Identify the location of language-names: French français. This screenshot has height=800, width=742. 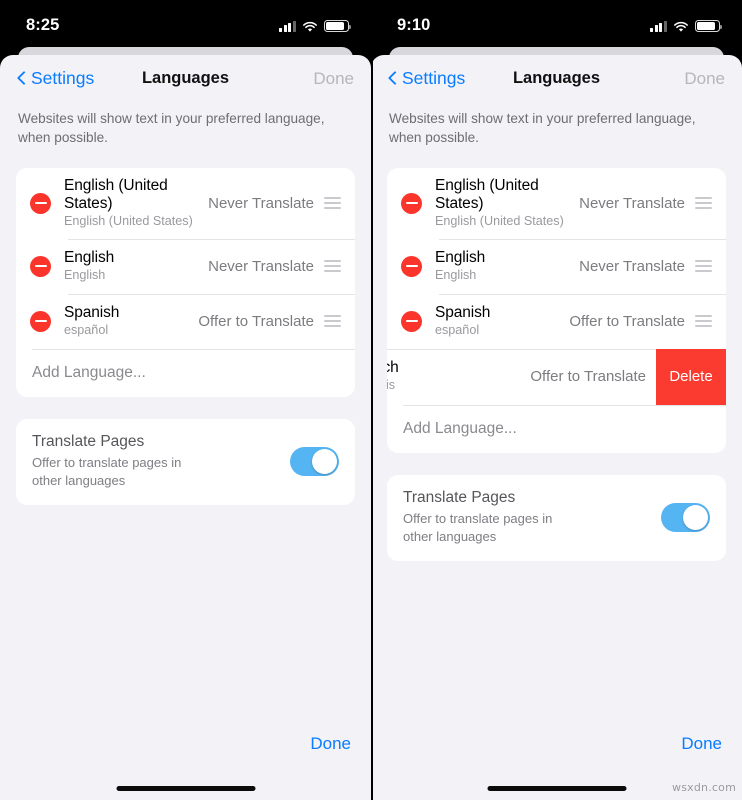
(393, 376).